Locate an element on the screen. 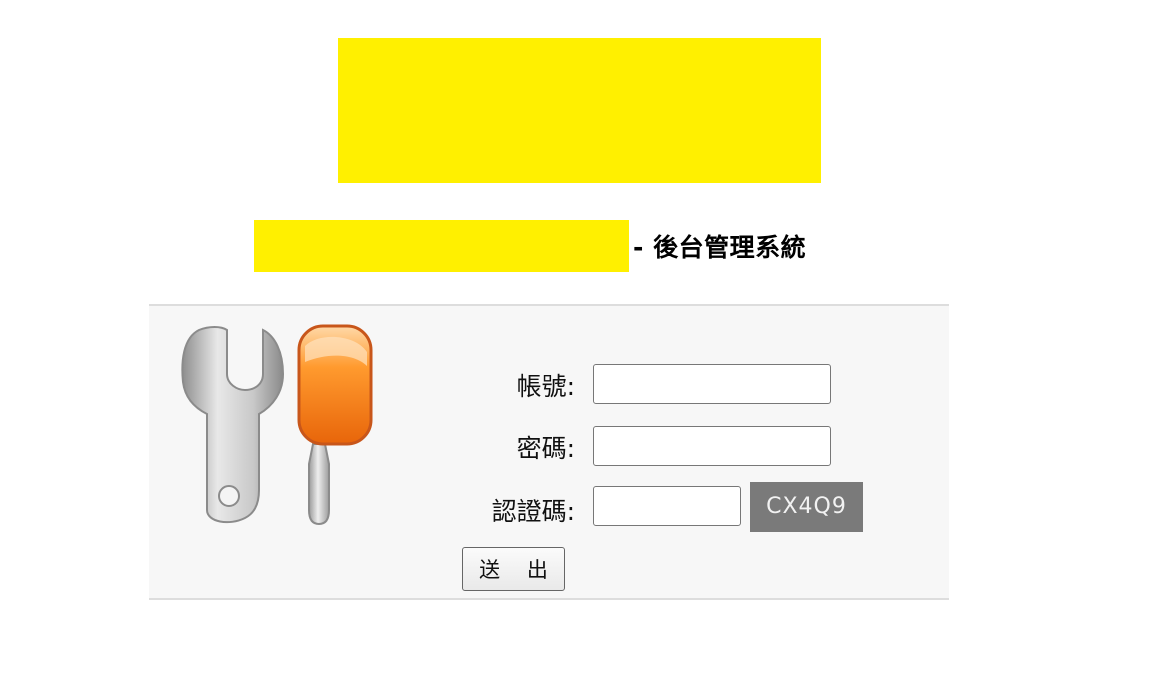 Image resolution: width=1172 pixels, height=688 pixels. account-input is located at coordinates (712, 384).